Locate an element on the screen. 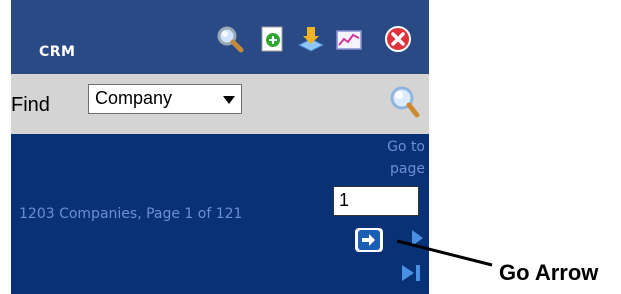 The image size is (621, 294). find-type-select: Company is located at coordinates (165, 99).